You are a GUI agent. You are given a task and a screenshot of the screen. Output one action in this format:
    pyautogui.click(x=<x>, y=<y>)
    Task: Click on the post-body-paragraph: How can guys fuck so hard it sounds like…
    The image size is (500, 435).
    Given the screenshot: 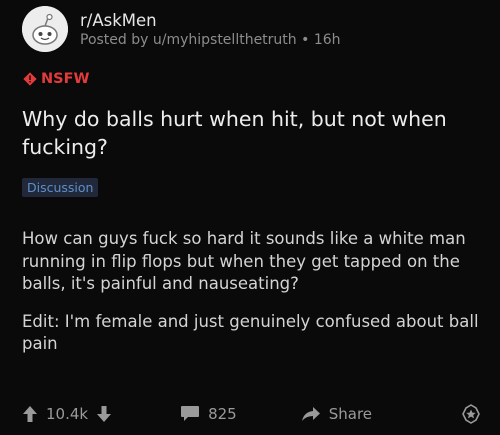 What is the action you would take?
    pyautogui.click(x=244, y=261)
    